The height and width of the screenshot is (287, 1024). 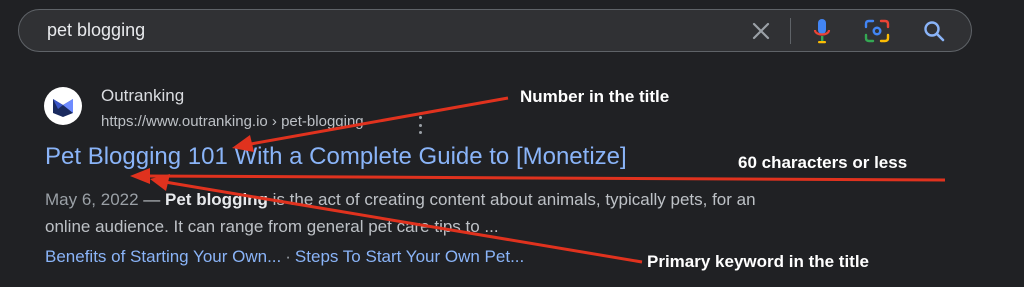 What do you see at coordinates (420, 125) in the screenshot?
I see `more-options-icon` at bounding box center [420, 125].